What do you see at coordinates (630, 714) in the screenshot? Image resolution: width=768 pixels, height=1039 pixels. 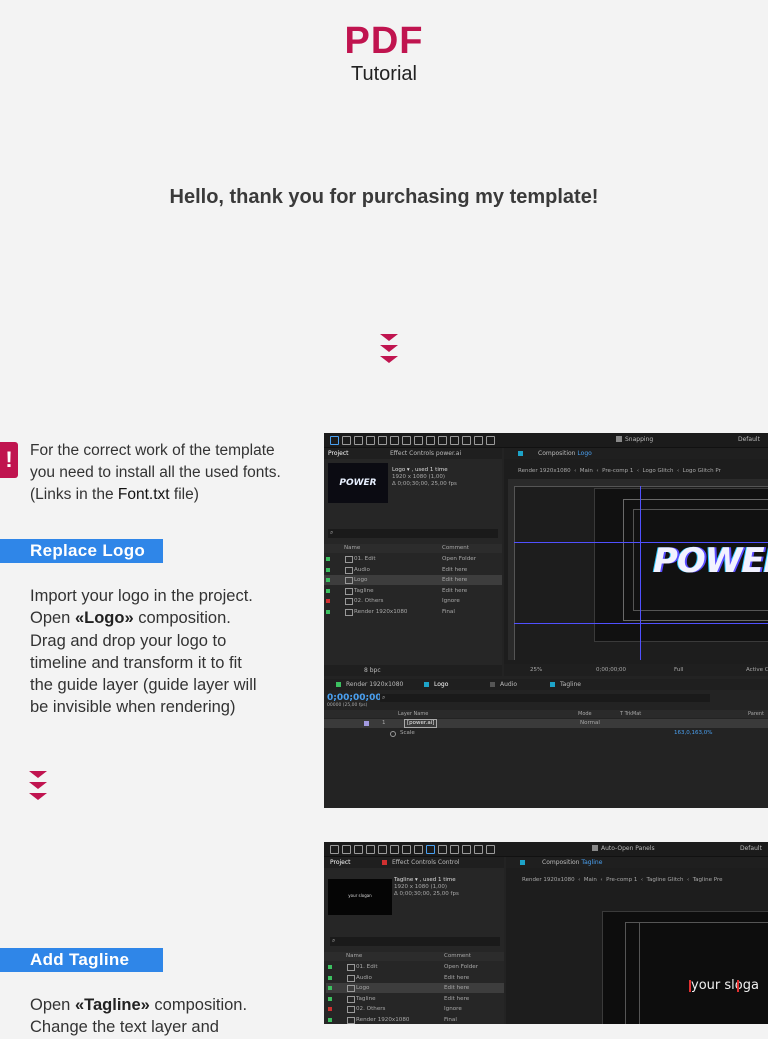 I see `column-trkmat: T TrkMat` at bounding box center [630, 714].